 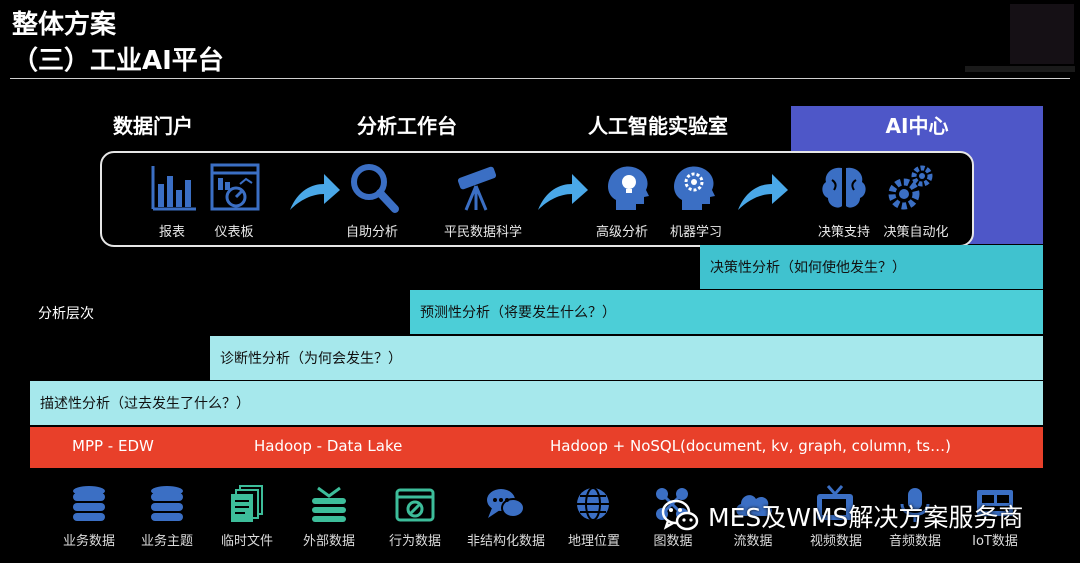 I want to click on source-label-behavior-data: 行为数据, so click(x=415, y=541).